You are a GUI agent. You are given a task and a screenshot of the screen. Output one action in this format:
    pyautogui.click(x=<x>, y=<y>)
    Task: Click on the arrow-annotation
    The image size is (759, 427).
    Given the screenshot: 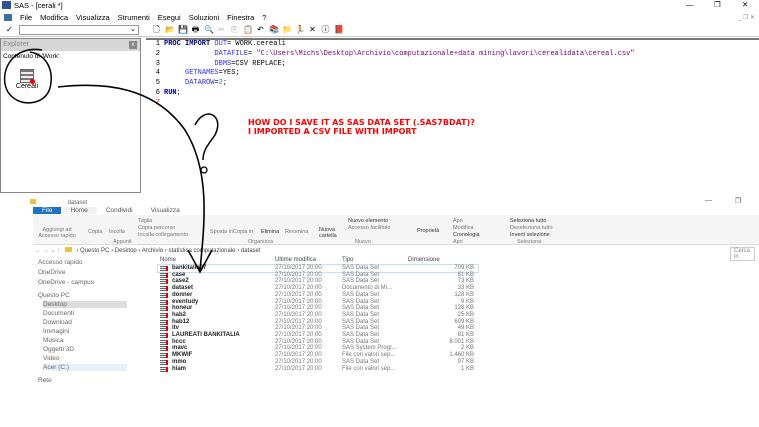 What is the action you would take?
    pyautogui.click(x=131, y=177)
    